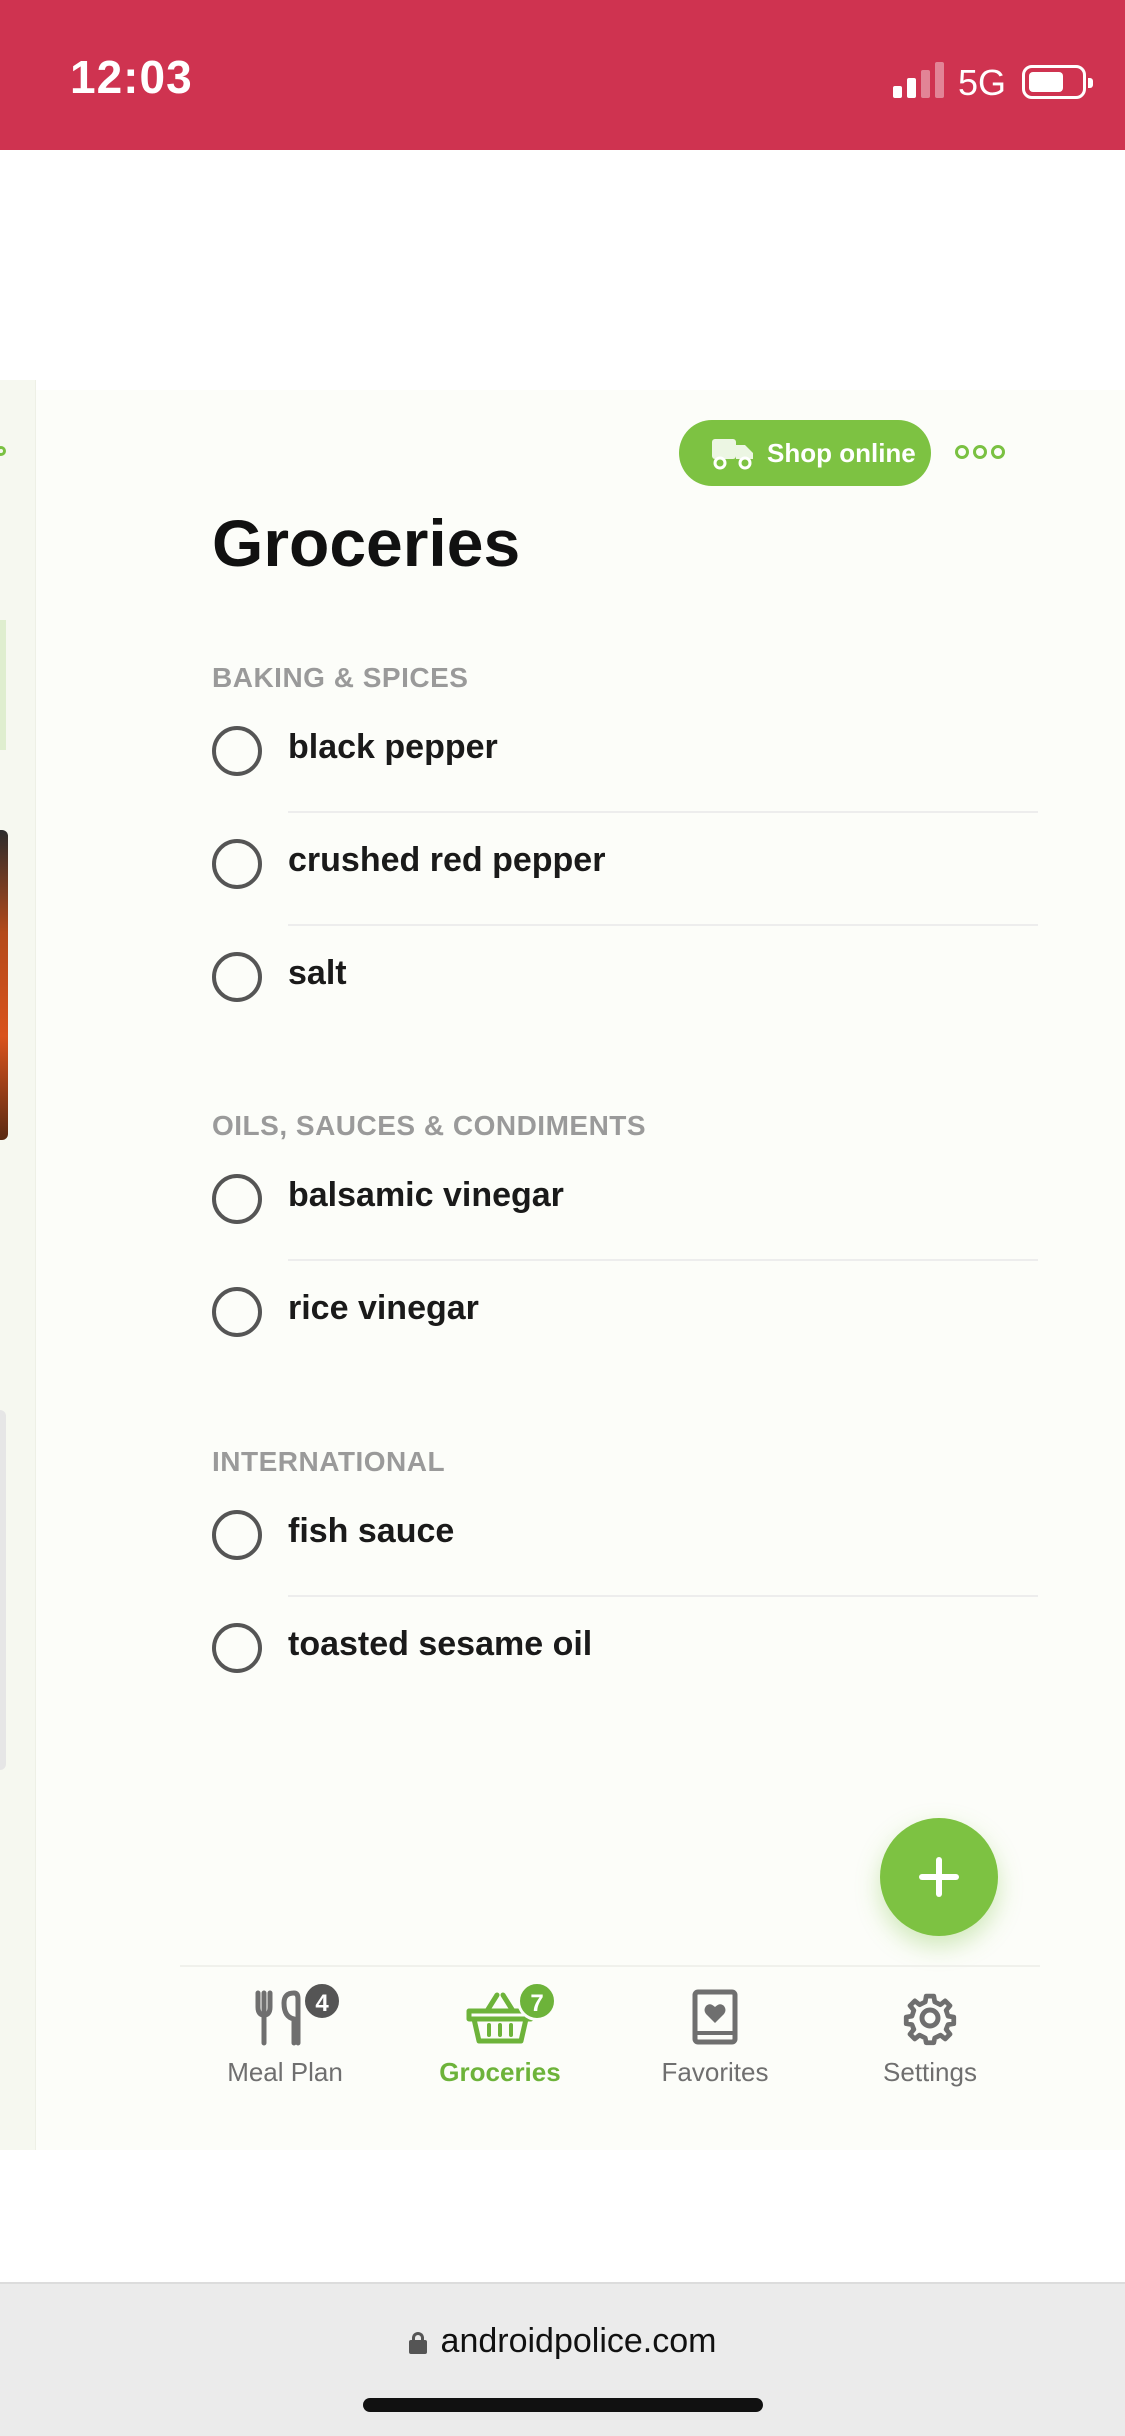  Describe the element at coordinates (340, 677) in the screenshot. I see `section-title: BAKING & SPICES` at that location.